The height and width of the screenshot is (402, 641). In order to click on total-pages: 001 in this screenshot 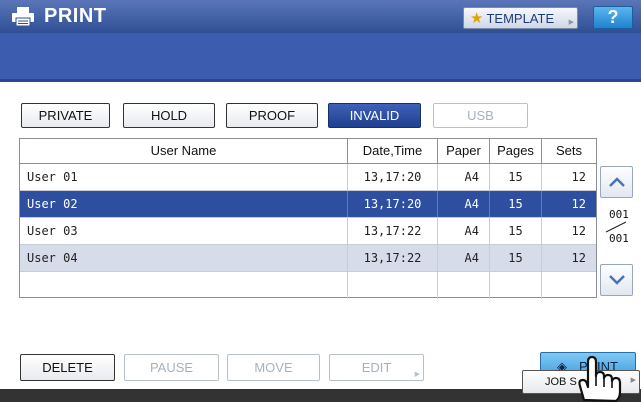, I will do `click(619, 238)`.